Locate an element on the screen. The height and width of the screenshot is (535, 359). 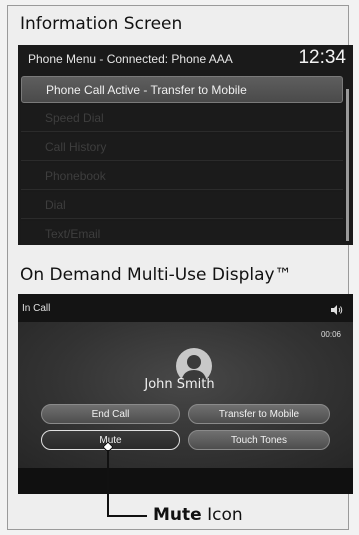
mid-display-heading: On Demand Multi-Use Display™ is located at coordinates (156, 275).